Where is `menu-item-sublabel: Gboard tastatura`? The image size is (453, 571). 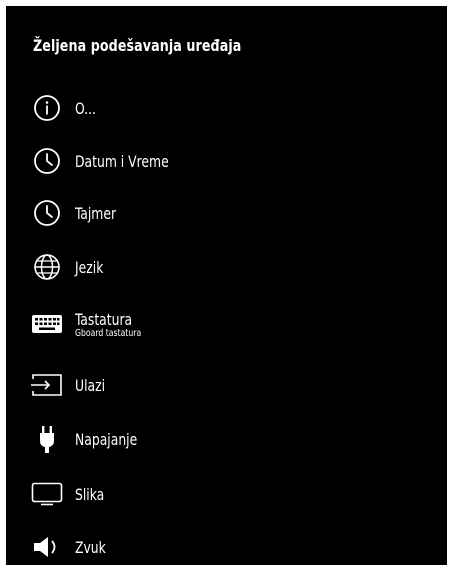 menu-item-sublabel: Gboard tastatura is located at coordinates (108, 333).